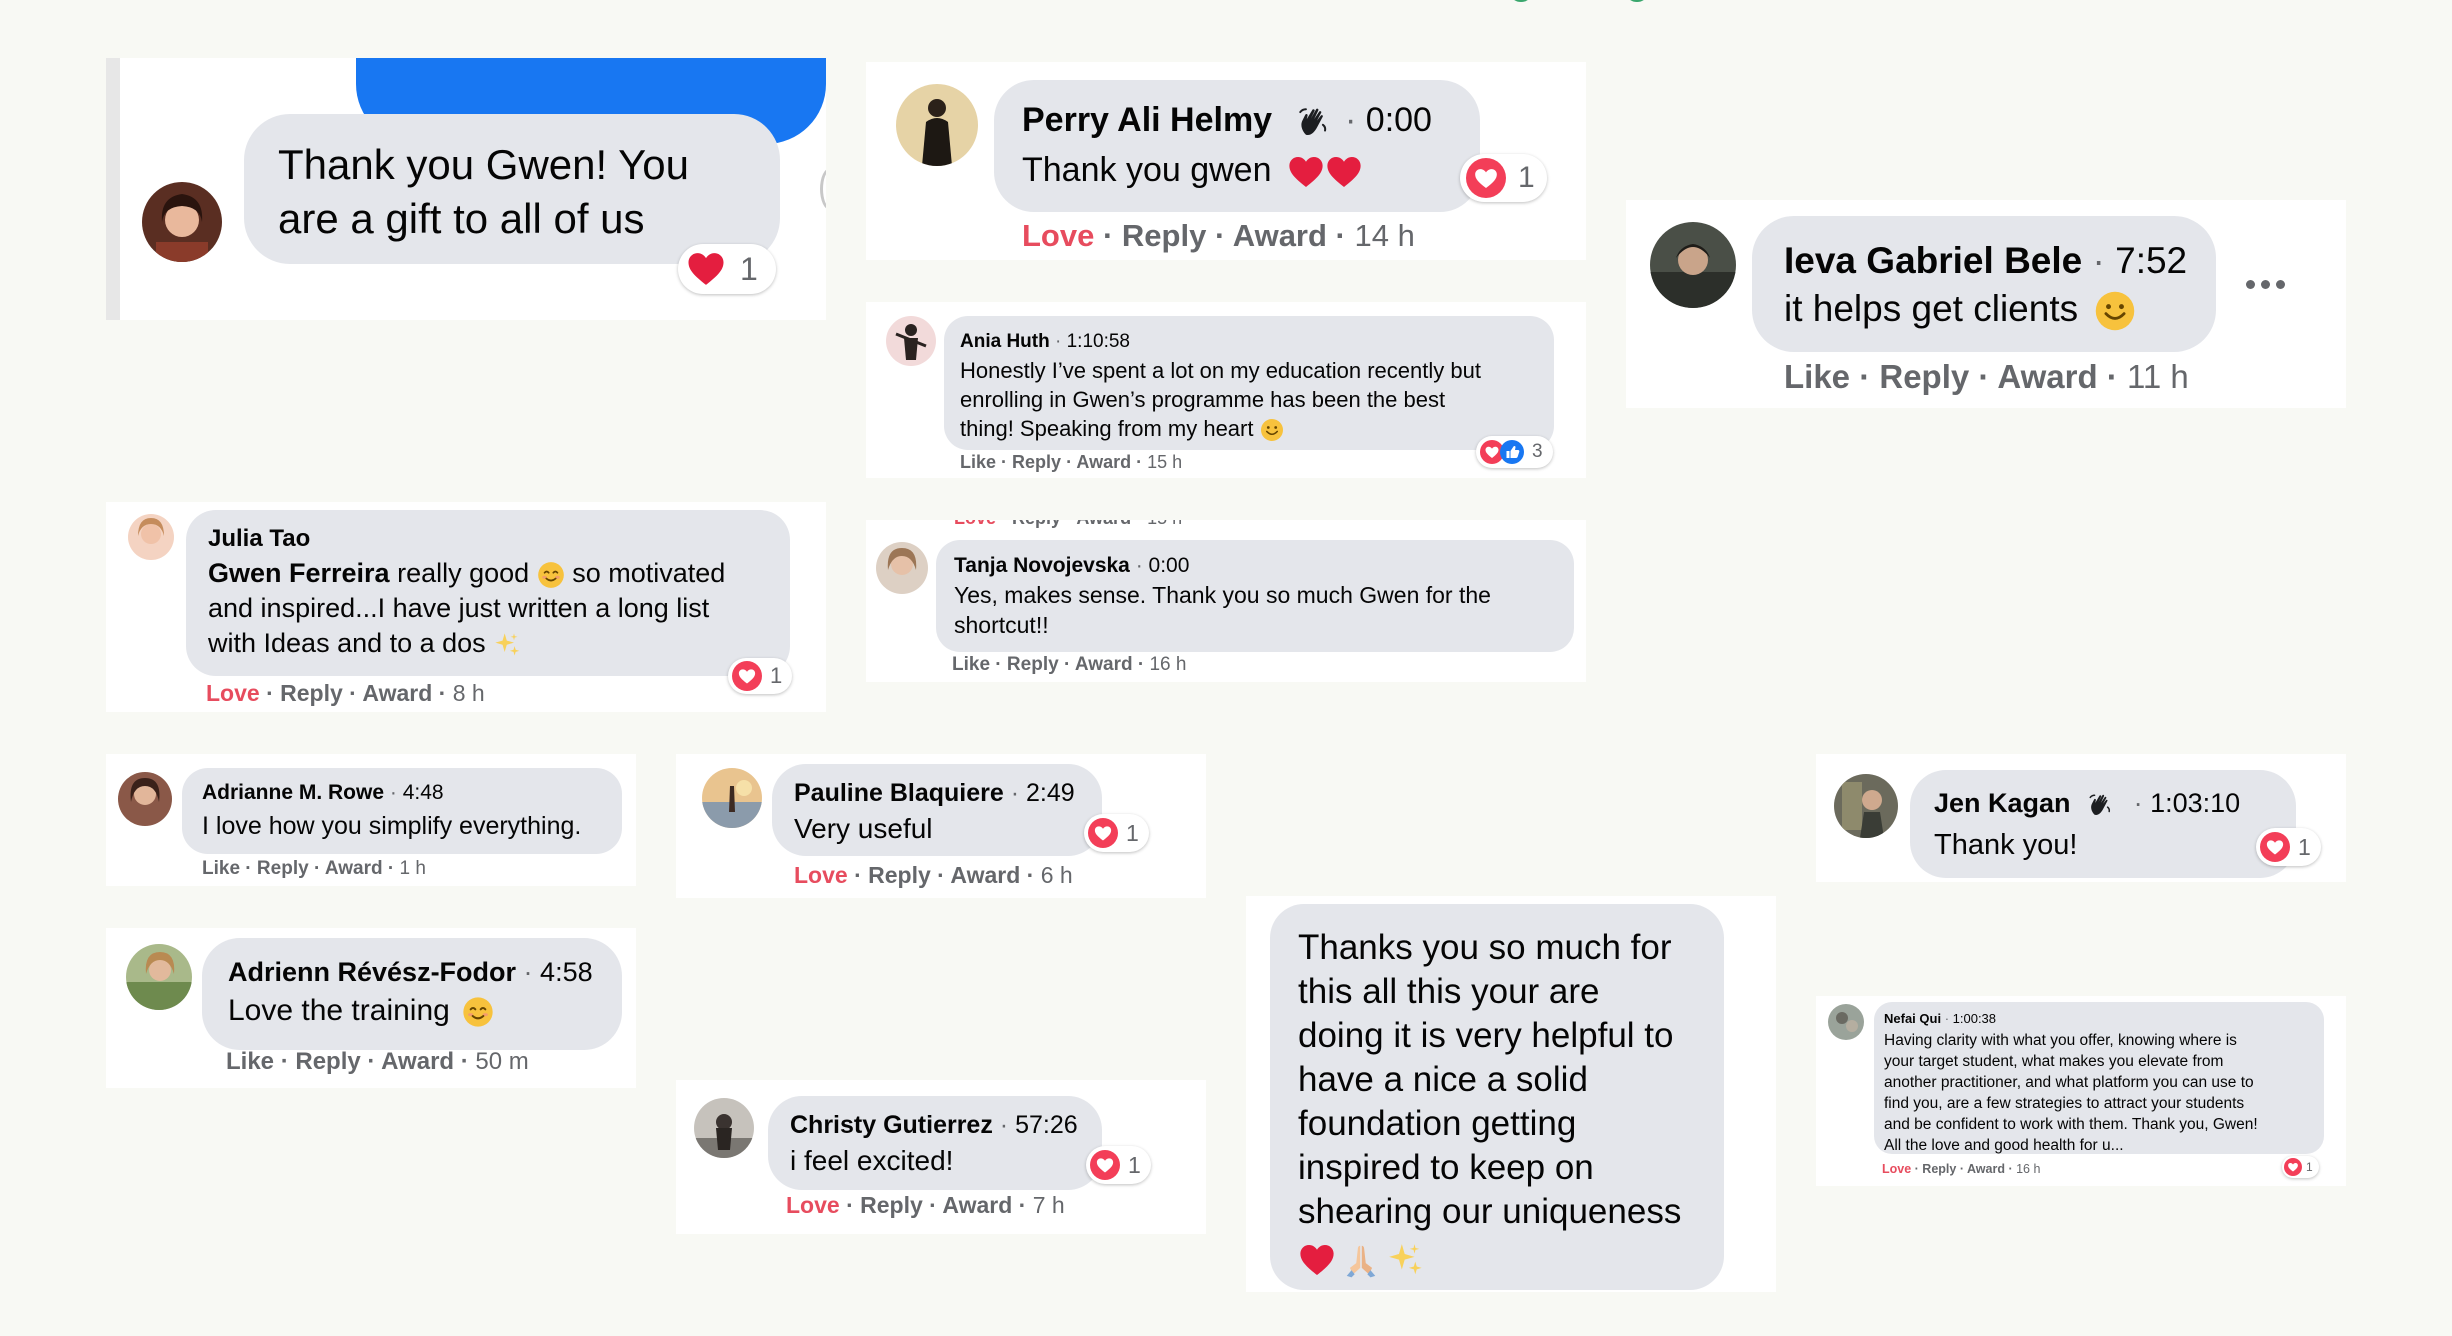 This screenshot has height=1336, width=2452. Describe the element at coordinates (1317, 1260) in the screenshot. I see `heart-icon` at that location.